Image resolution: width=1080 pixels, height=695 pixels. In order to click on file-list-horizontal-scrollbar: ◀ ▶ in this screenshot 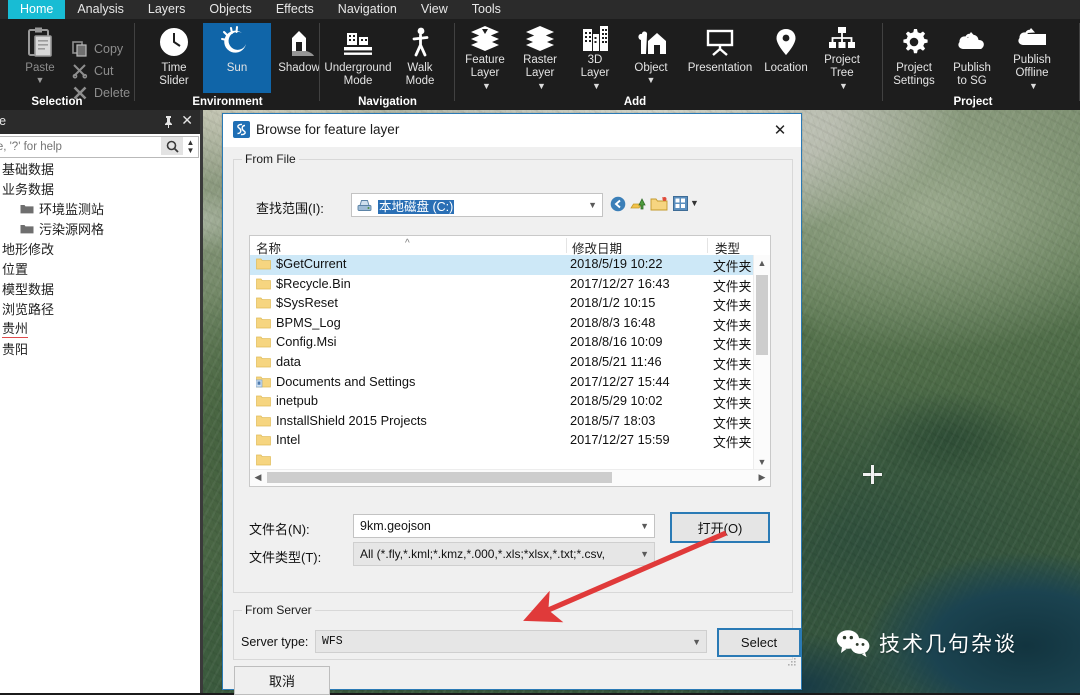, I will do `click(510, 477)`.